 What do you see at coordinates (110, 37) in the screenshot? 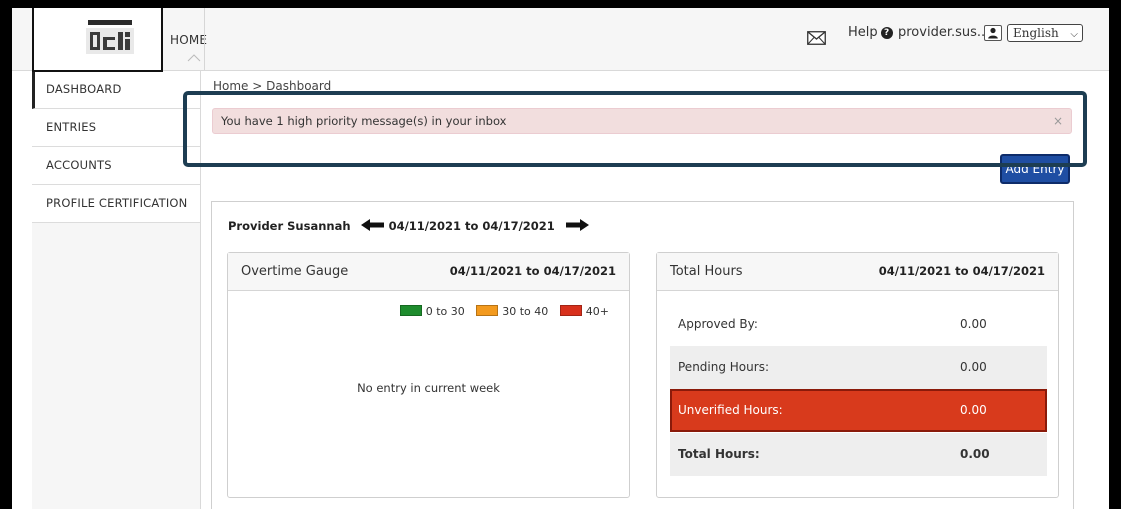
I see `dci-logo` at bounding box center [110, 37].